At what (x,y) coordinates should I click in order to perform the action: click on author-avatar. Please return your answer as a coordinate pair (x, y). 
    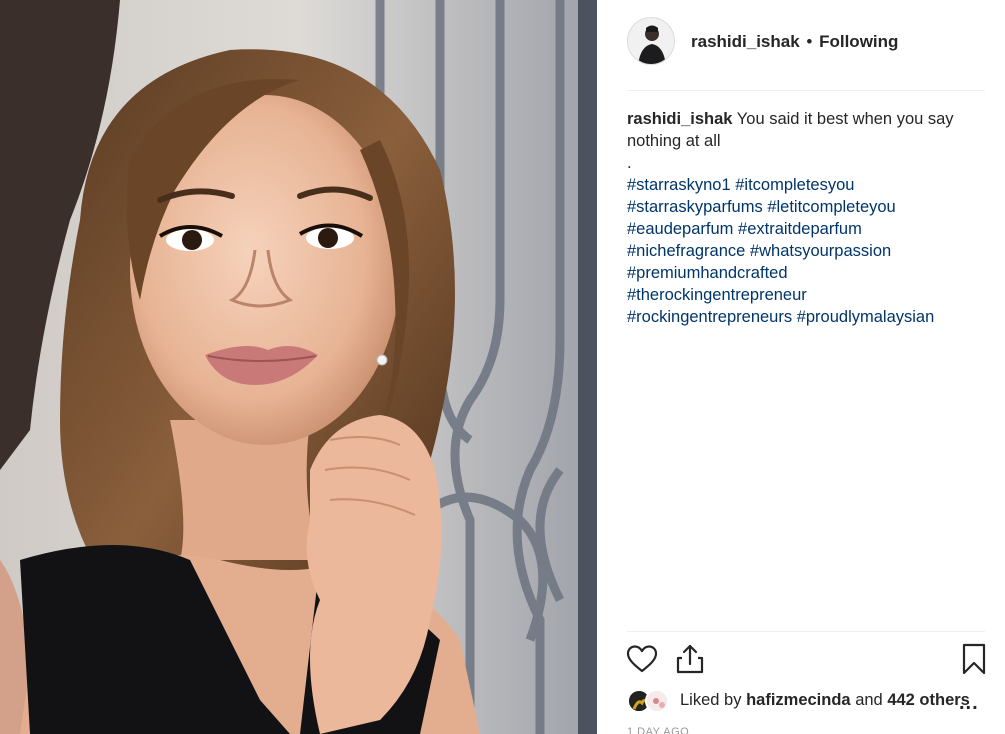
    Looking at the image, I should click on (651, 41).